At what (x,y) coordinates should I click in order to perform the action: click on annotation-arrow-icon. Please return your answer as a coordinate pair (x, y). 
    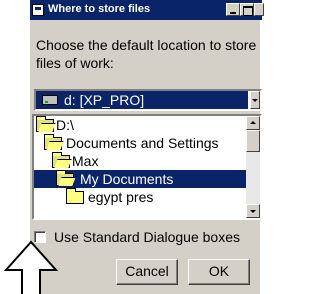
    Looking at the image, I should click on (31, 267).